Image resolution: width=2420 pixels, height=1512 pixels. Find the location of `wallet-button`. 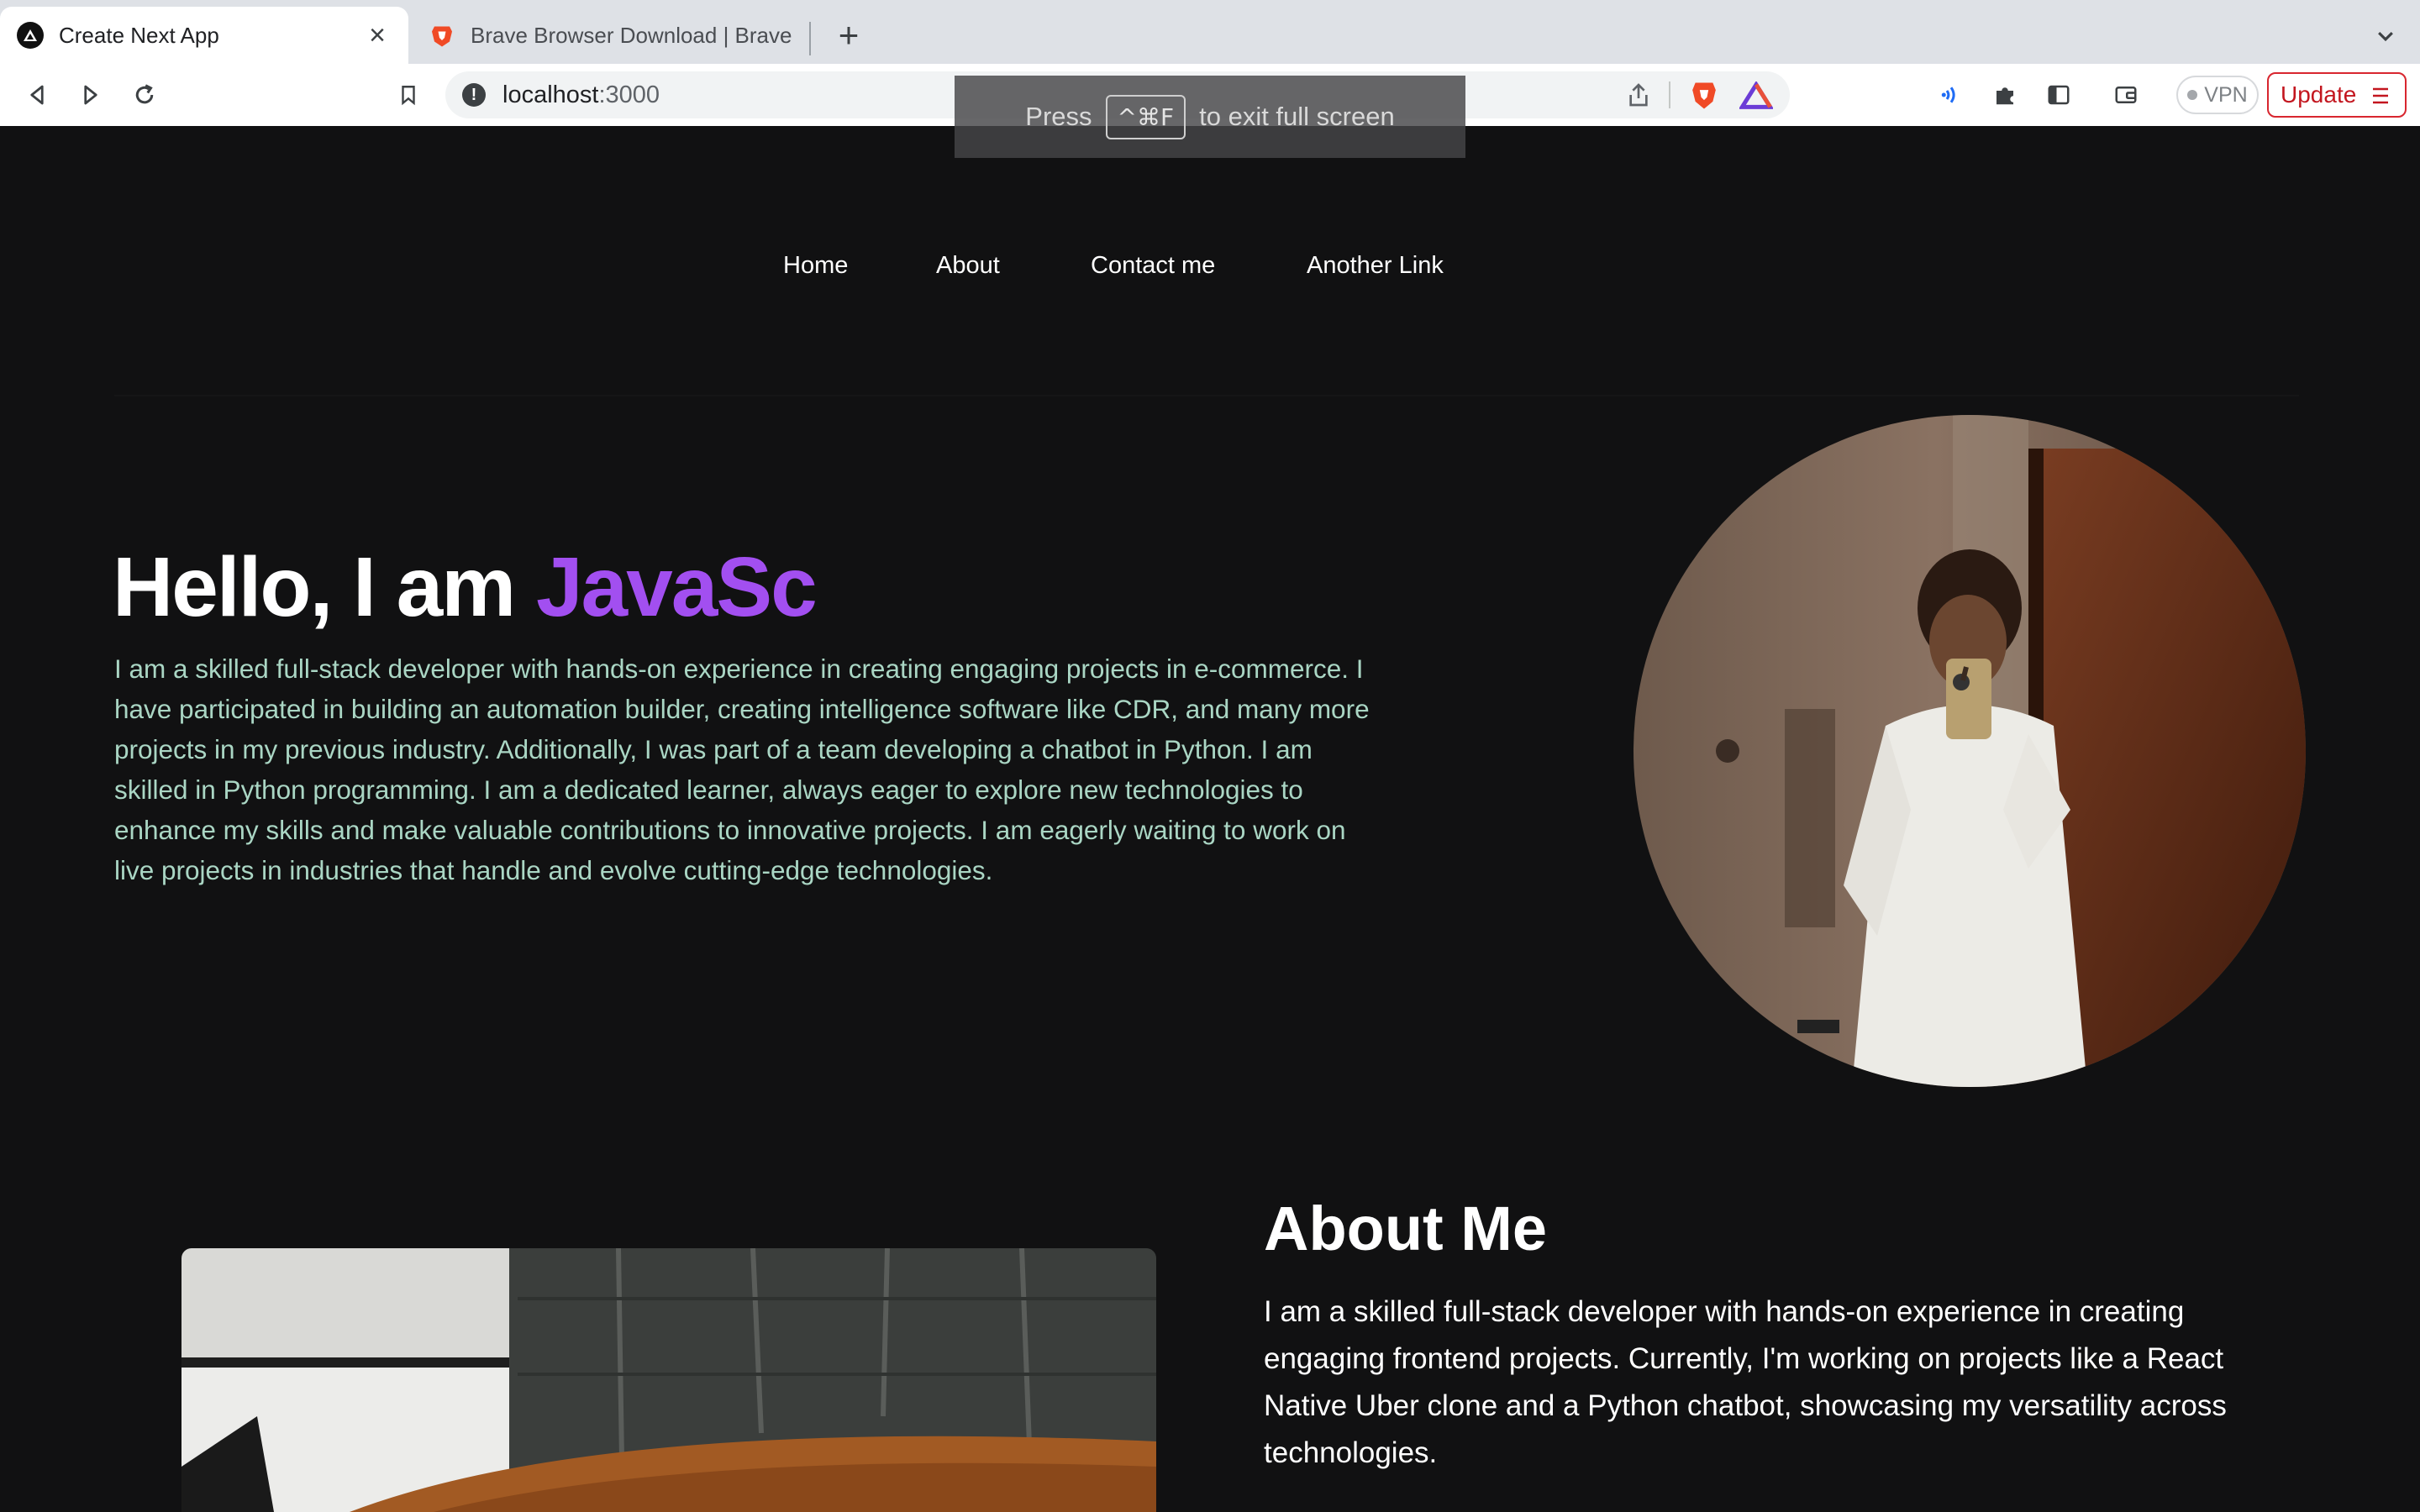

wallet-button is located at coordinates (2125, 94).